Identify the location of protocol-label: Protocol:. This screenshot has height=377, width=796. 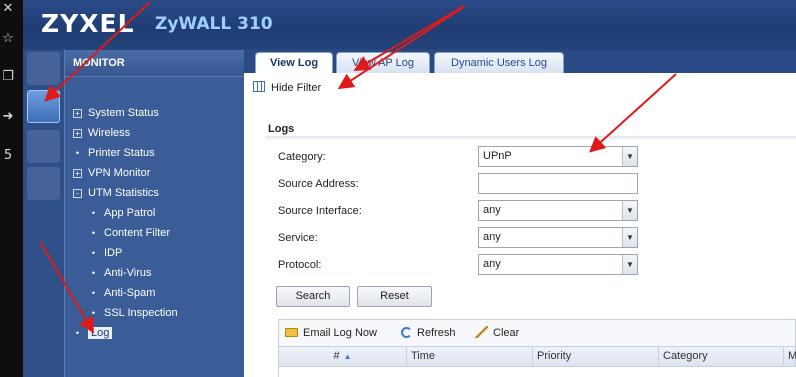
(300, 265).